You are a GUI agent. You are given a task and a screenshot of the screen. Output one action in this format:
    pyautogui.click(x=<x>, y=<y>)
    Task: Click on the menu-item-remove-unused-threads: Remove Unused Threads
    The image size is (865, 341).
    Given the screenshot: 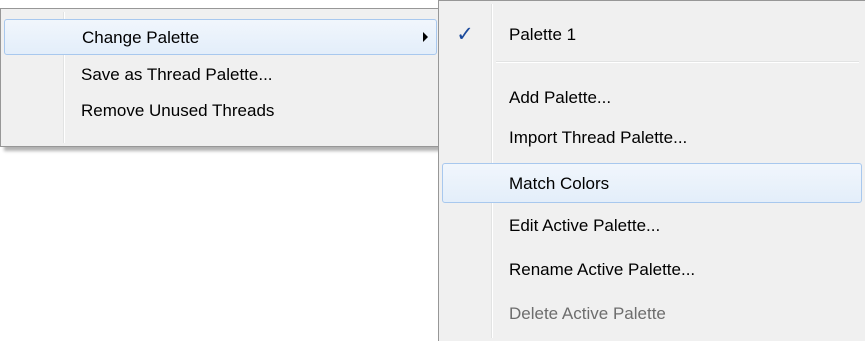 What is the action you would take?
    pyautogui.click(x=220, y=110)
    